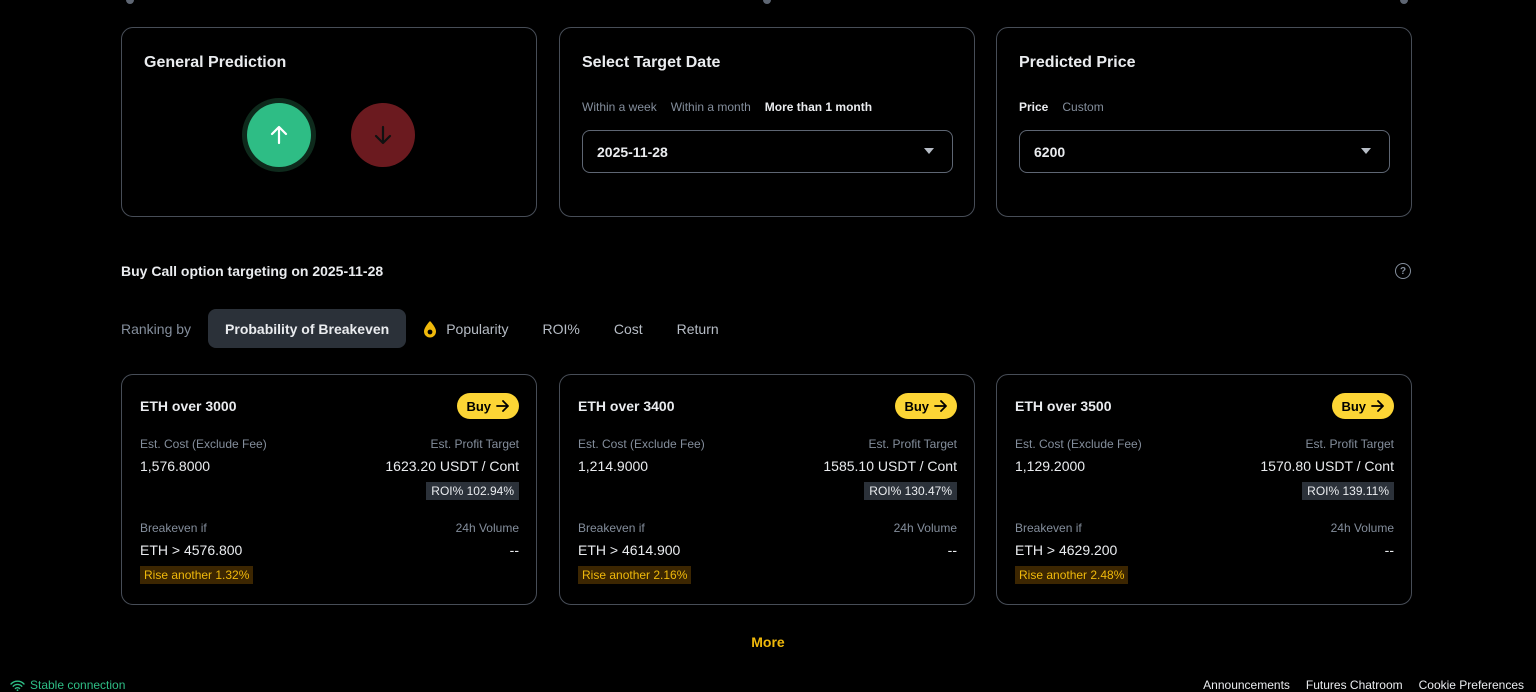 This screenshot has height=692, width=1536. I want to click on tab-label: Popularity, so click(477, 328).